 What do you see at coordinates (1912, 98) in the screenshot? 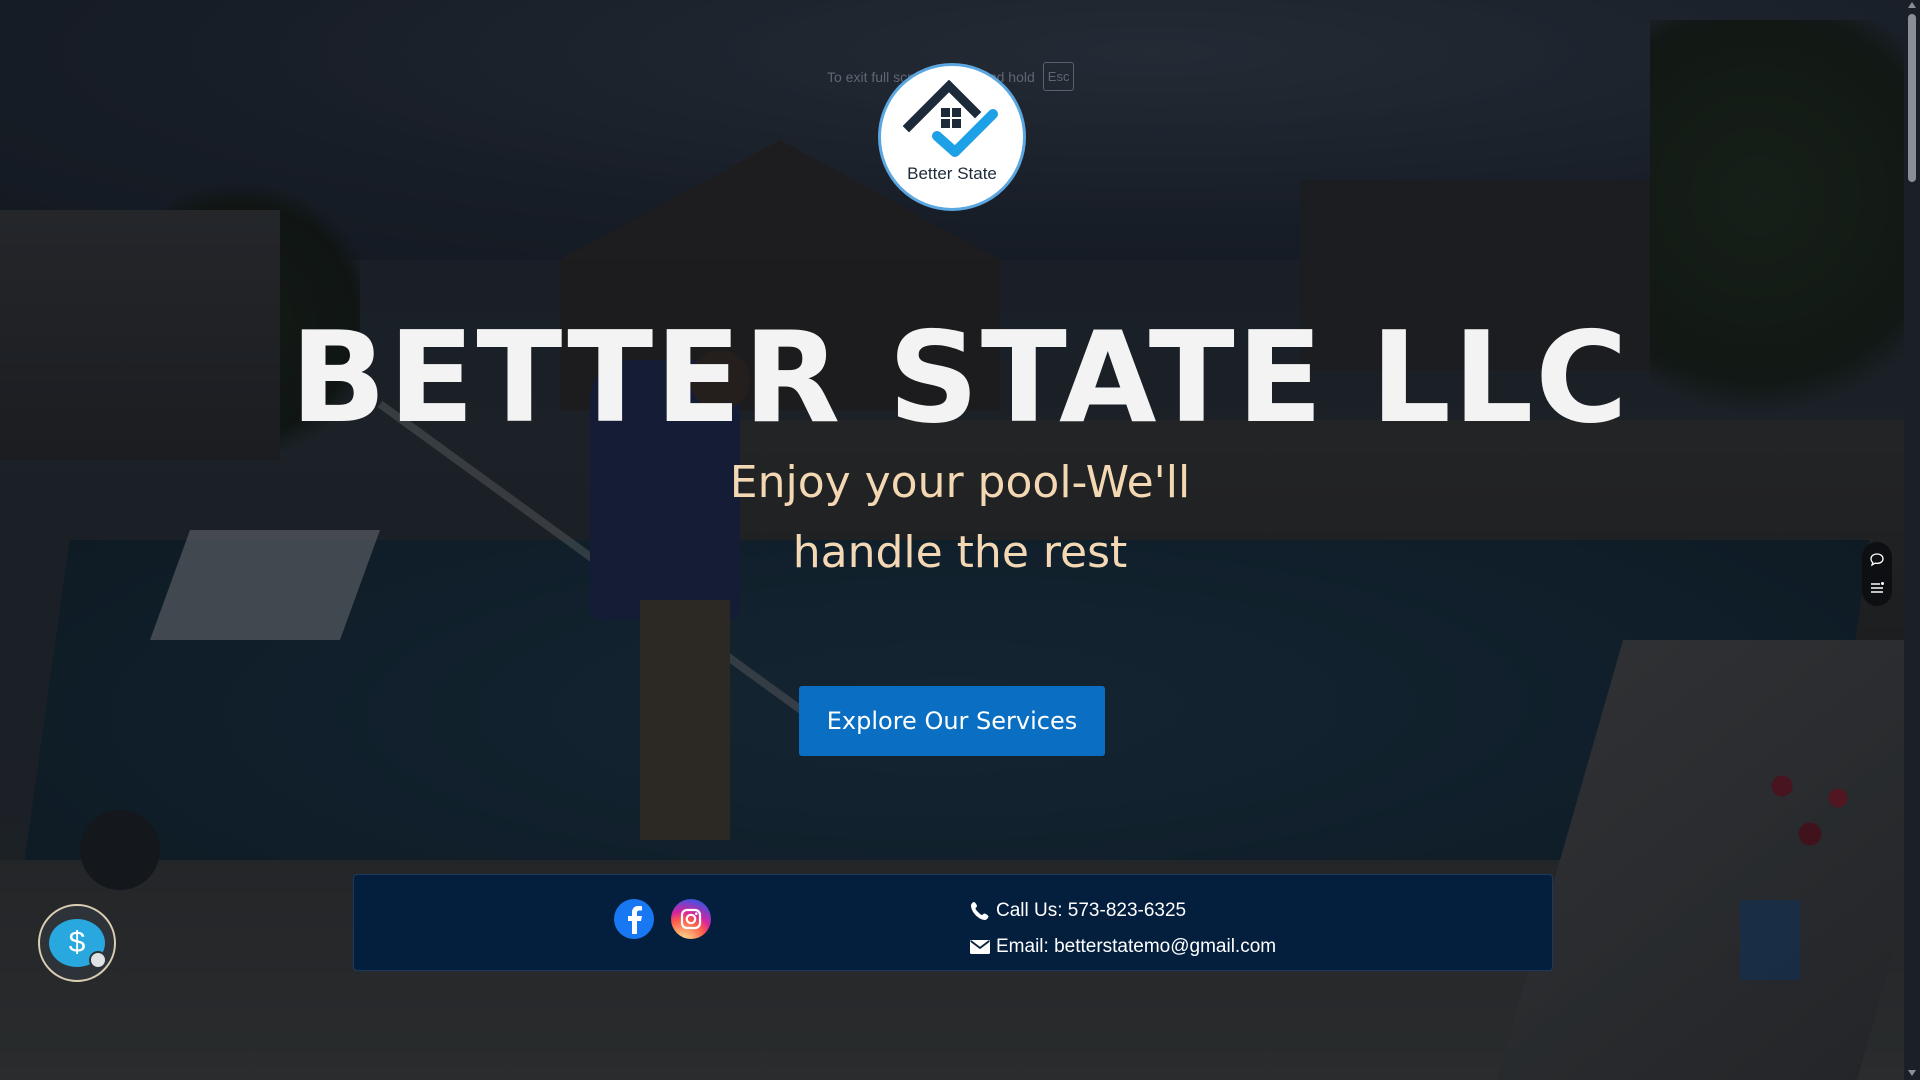
I see `scroll-thumb` at bounding box center [1912, 98].